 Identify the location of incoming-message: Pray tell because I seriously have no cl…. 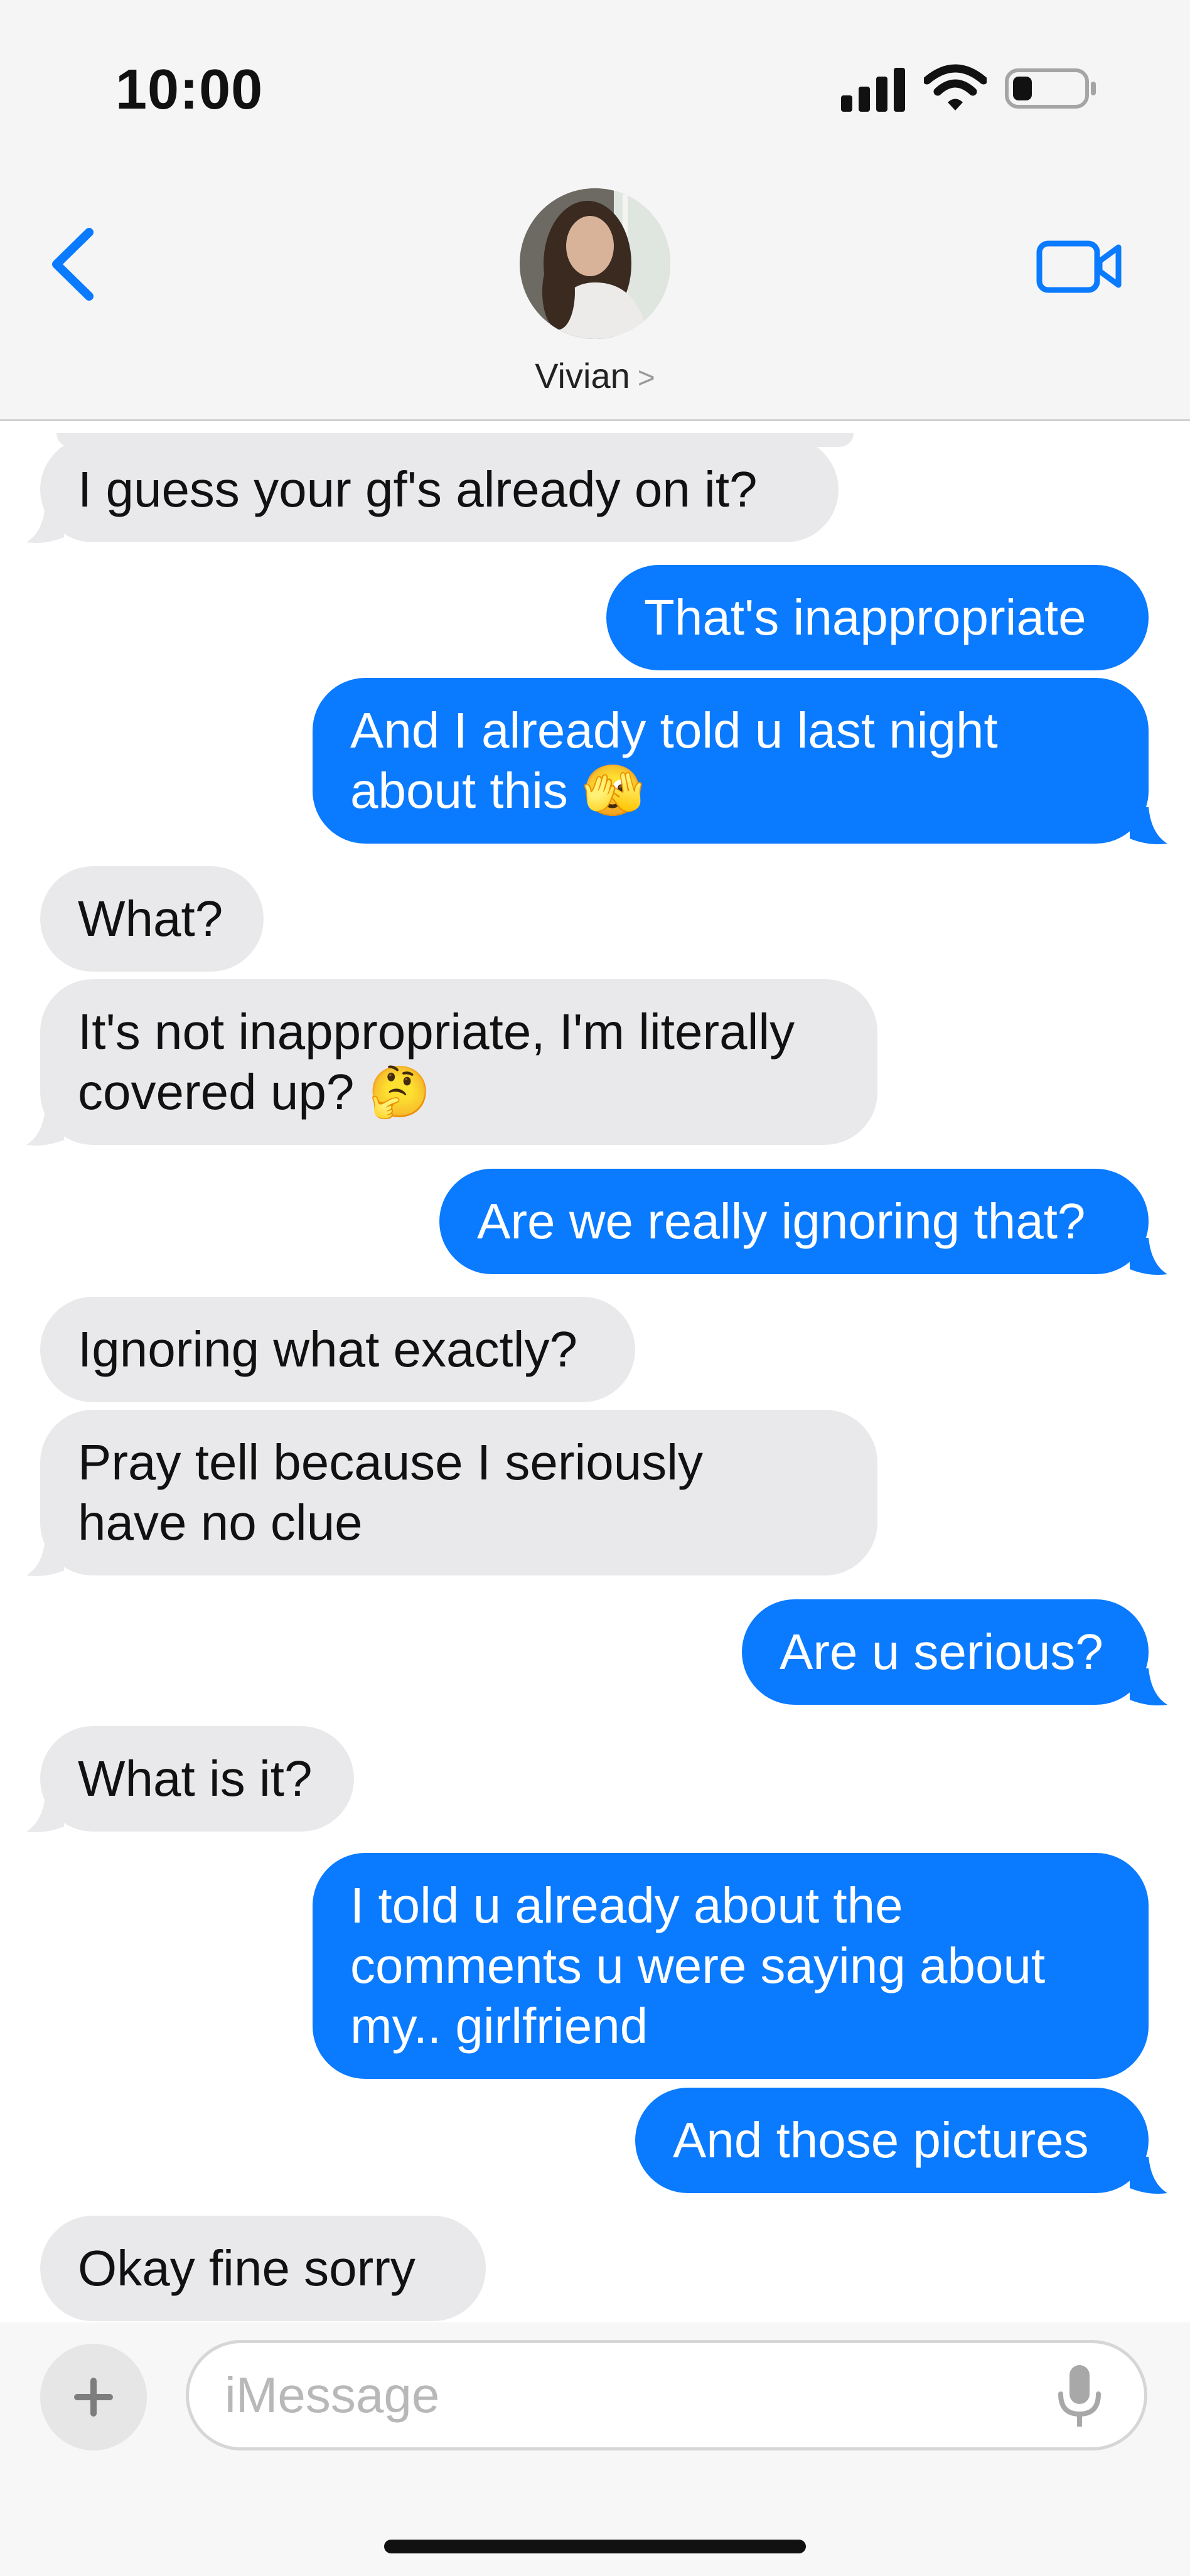
(458, 1492).